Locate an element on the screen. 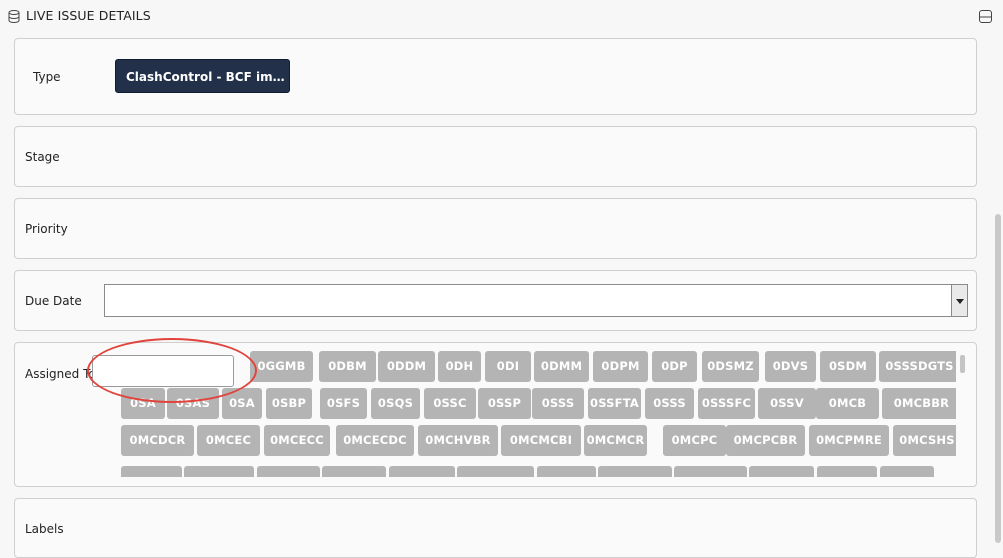 The image size is (1003, 558). page-scrollbar-thumb is located at coordinates (998, 378).